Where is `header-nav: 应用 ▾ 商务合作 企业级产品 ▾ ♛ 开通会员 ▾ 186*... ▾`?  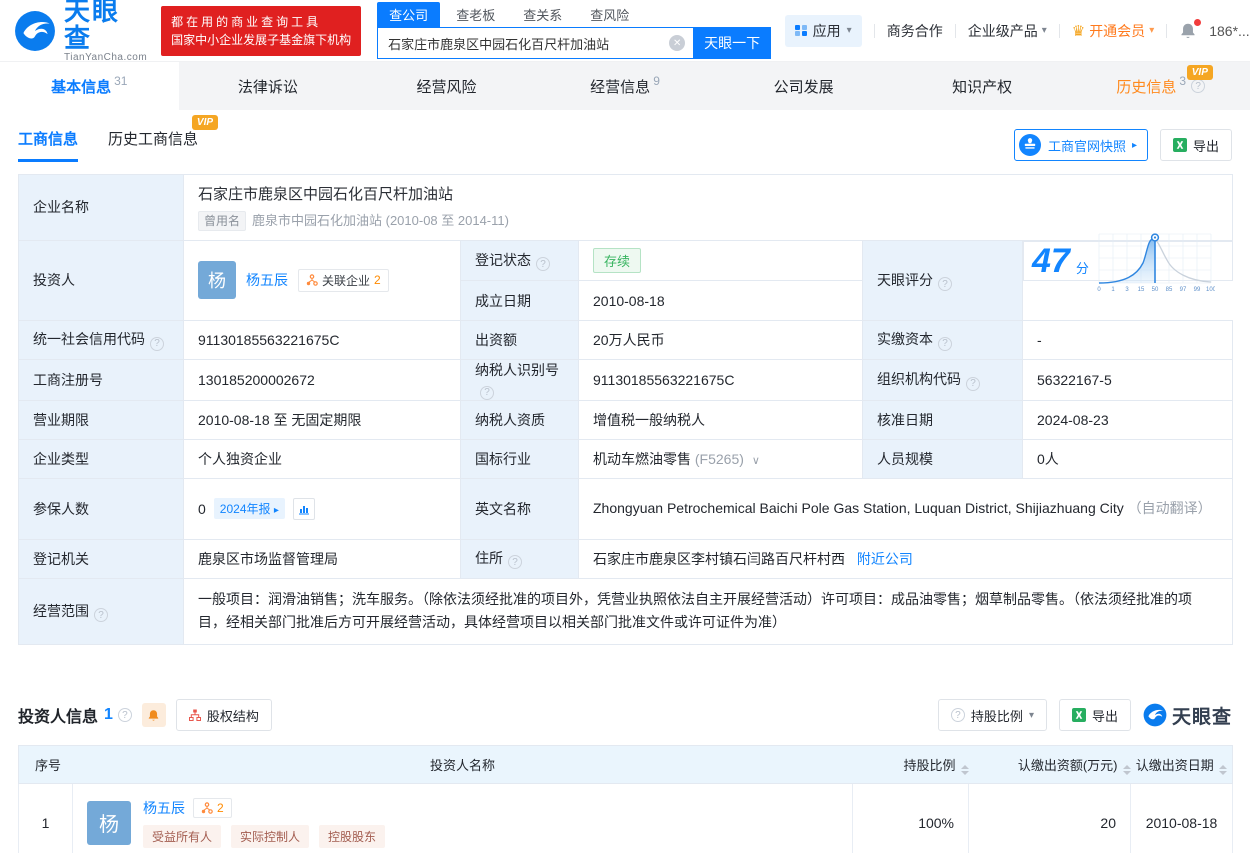 header-nav: 应用 ▾ 商务合作 企业级产品 ▾ ♛ 开通会员 ▾ 186*... ▾ is located at coordinates (1017, 30).